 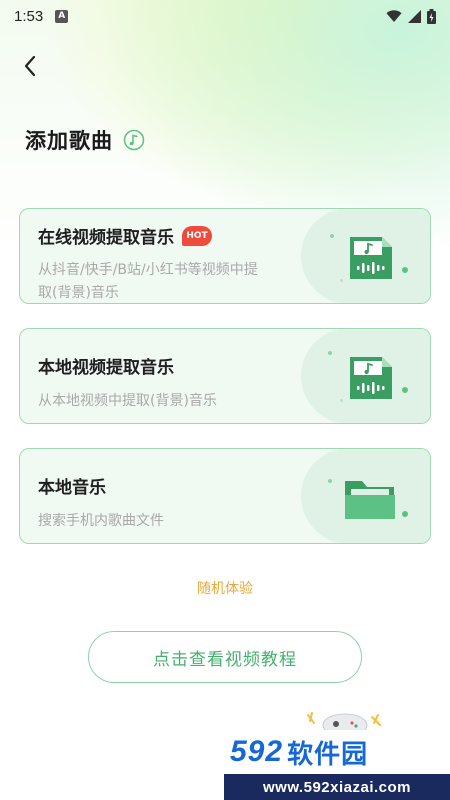 I want to click on view-tutorial-button: 点击查看视频教程, so click(x=225, y=657).